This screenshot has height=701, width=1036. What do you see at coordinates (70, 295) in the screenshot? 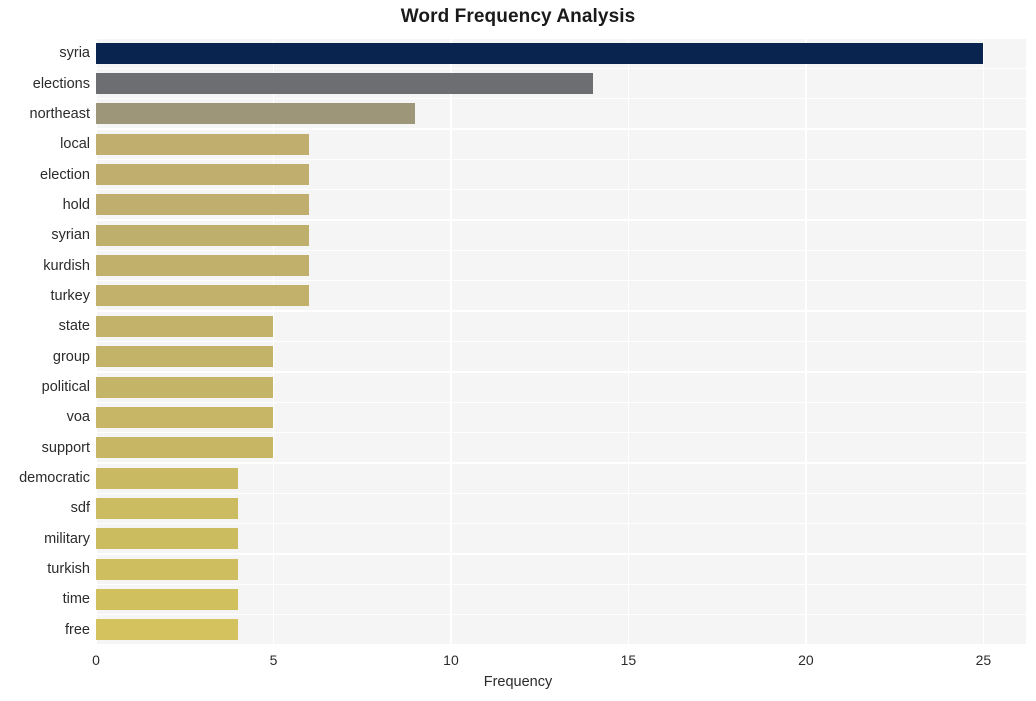
I see `y-tick-label: turkey` at bounding box center [70, 295].